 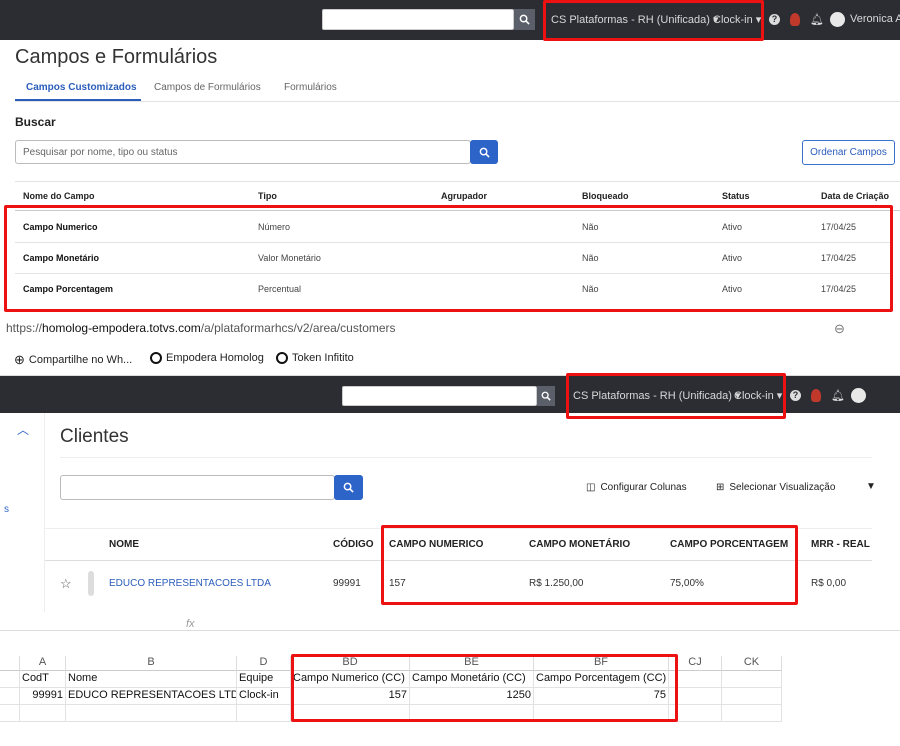 I want to click on col-letter-a: A, so click(x=43, y=663).